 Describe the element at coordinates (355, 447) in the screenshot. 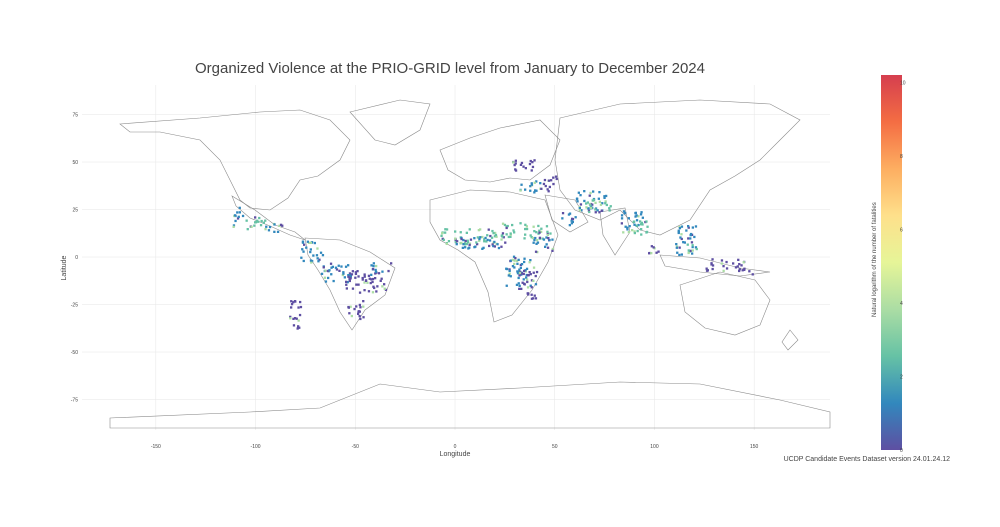

I see `x-tick-label: -50` at that location.